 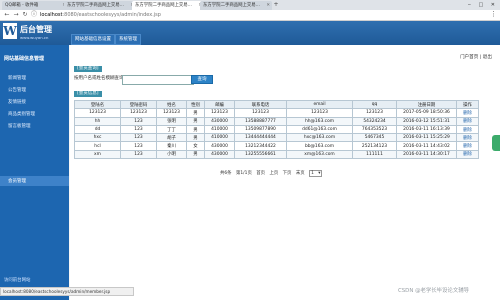 What do you see at coordinates (17, 280) in the screenshot?
I see `visit-frontend-link: 访问前台网站` at bounding box center [17, 280].